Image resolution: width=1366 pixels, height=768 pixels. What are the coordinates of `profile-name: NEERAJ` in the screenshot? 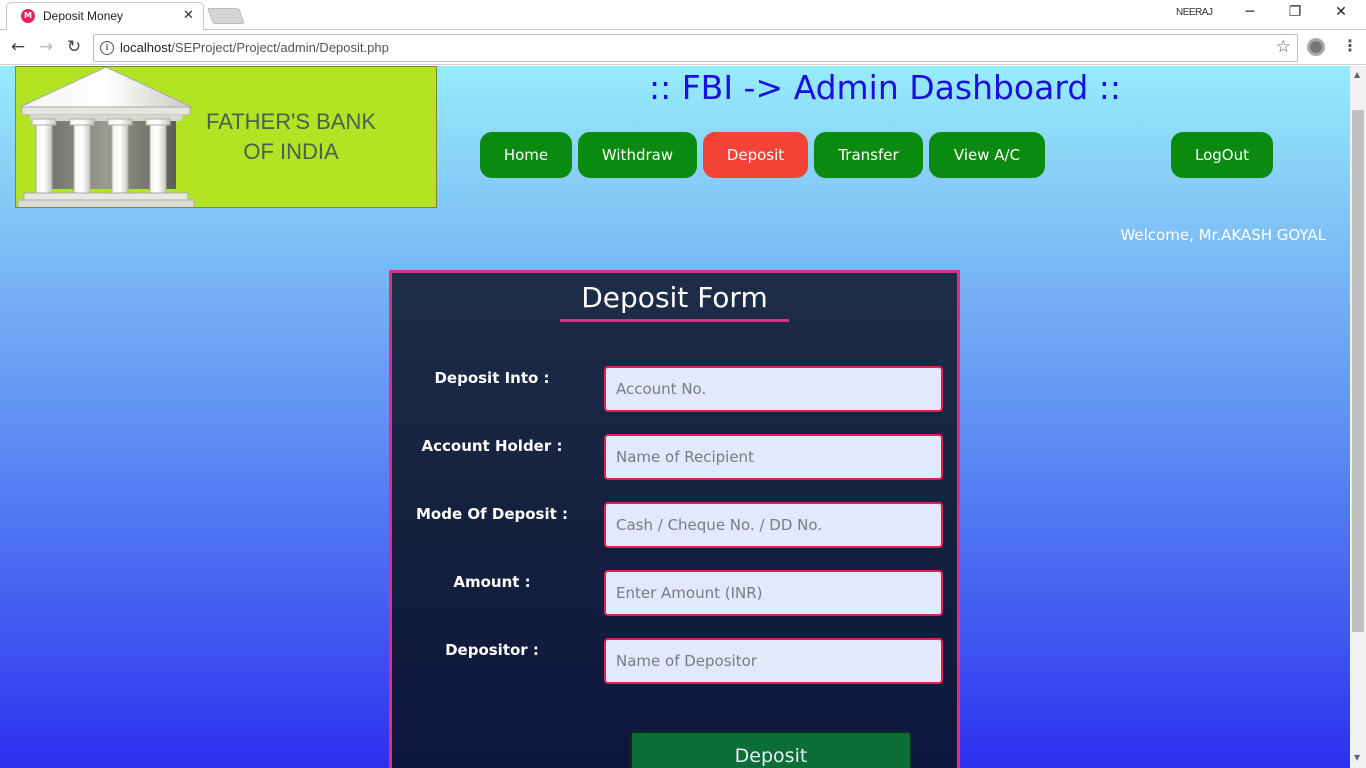 It's located at (1194, 12).